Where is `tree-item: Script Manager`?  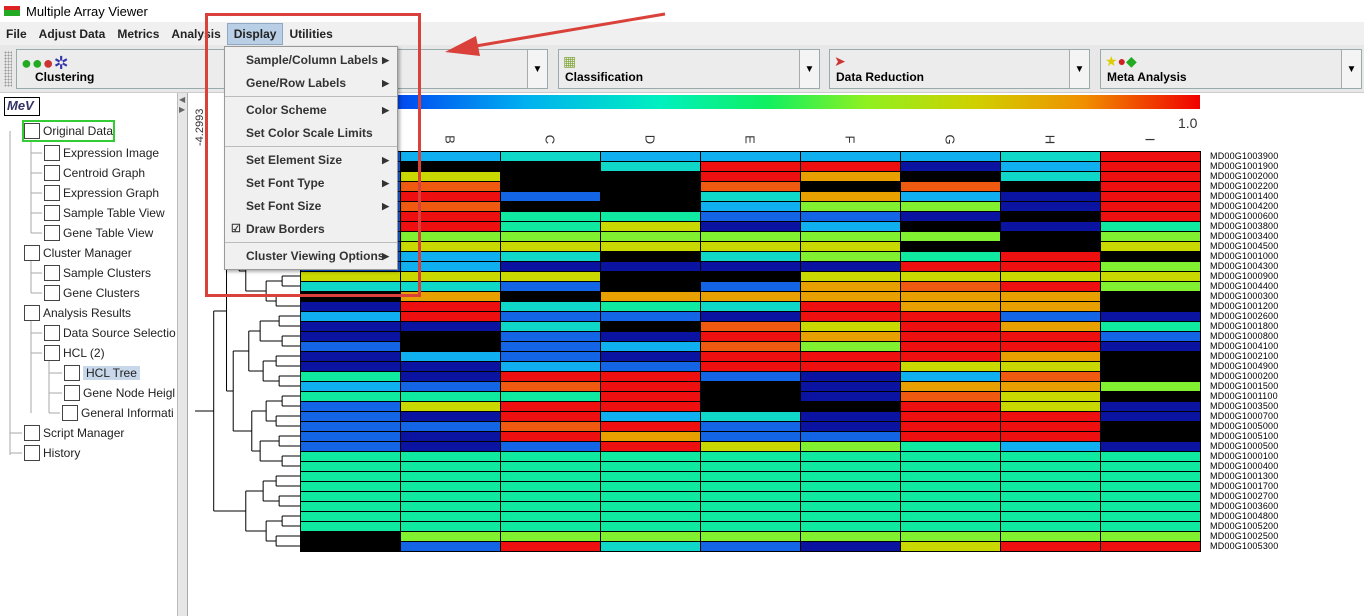
tree-item: Script Manager is located at coordinates (74, 433).